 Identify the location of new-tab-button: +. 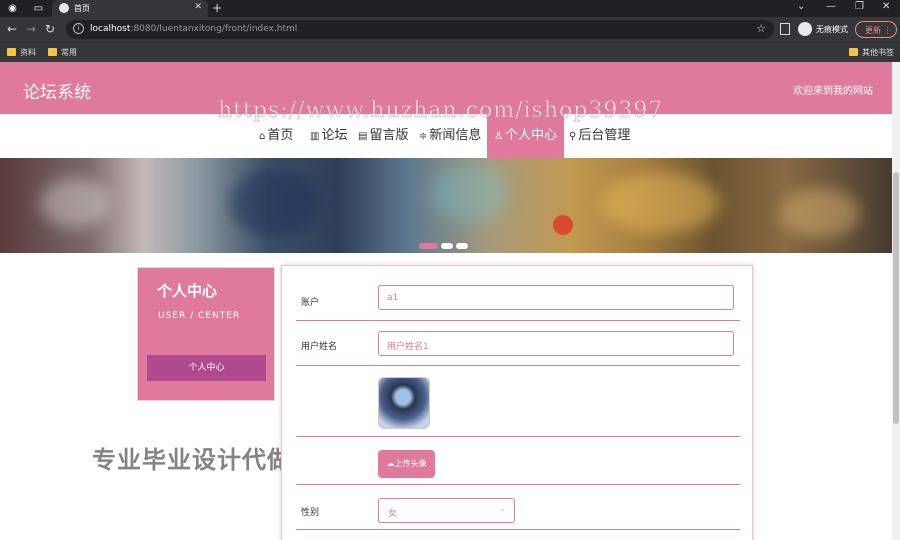
(217, 8).